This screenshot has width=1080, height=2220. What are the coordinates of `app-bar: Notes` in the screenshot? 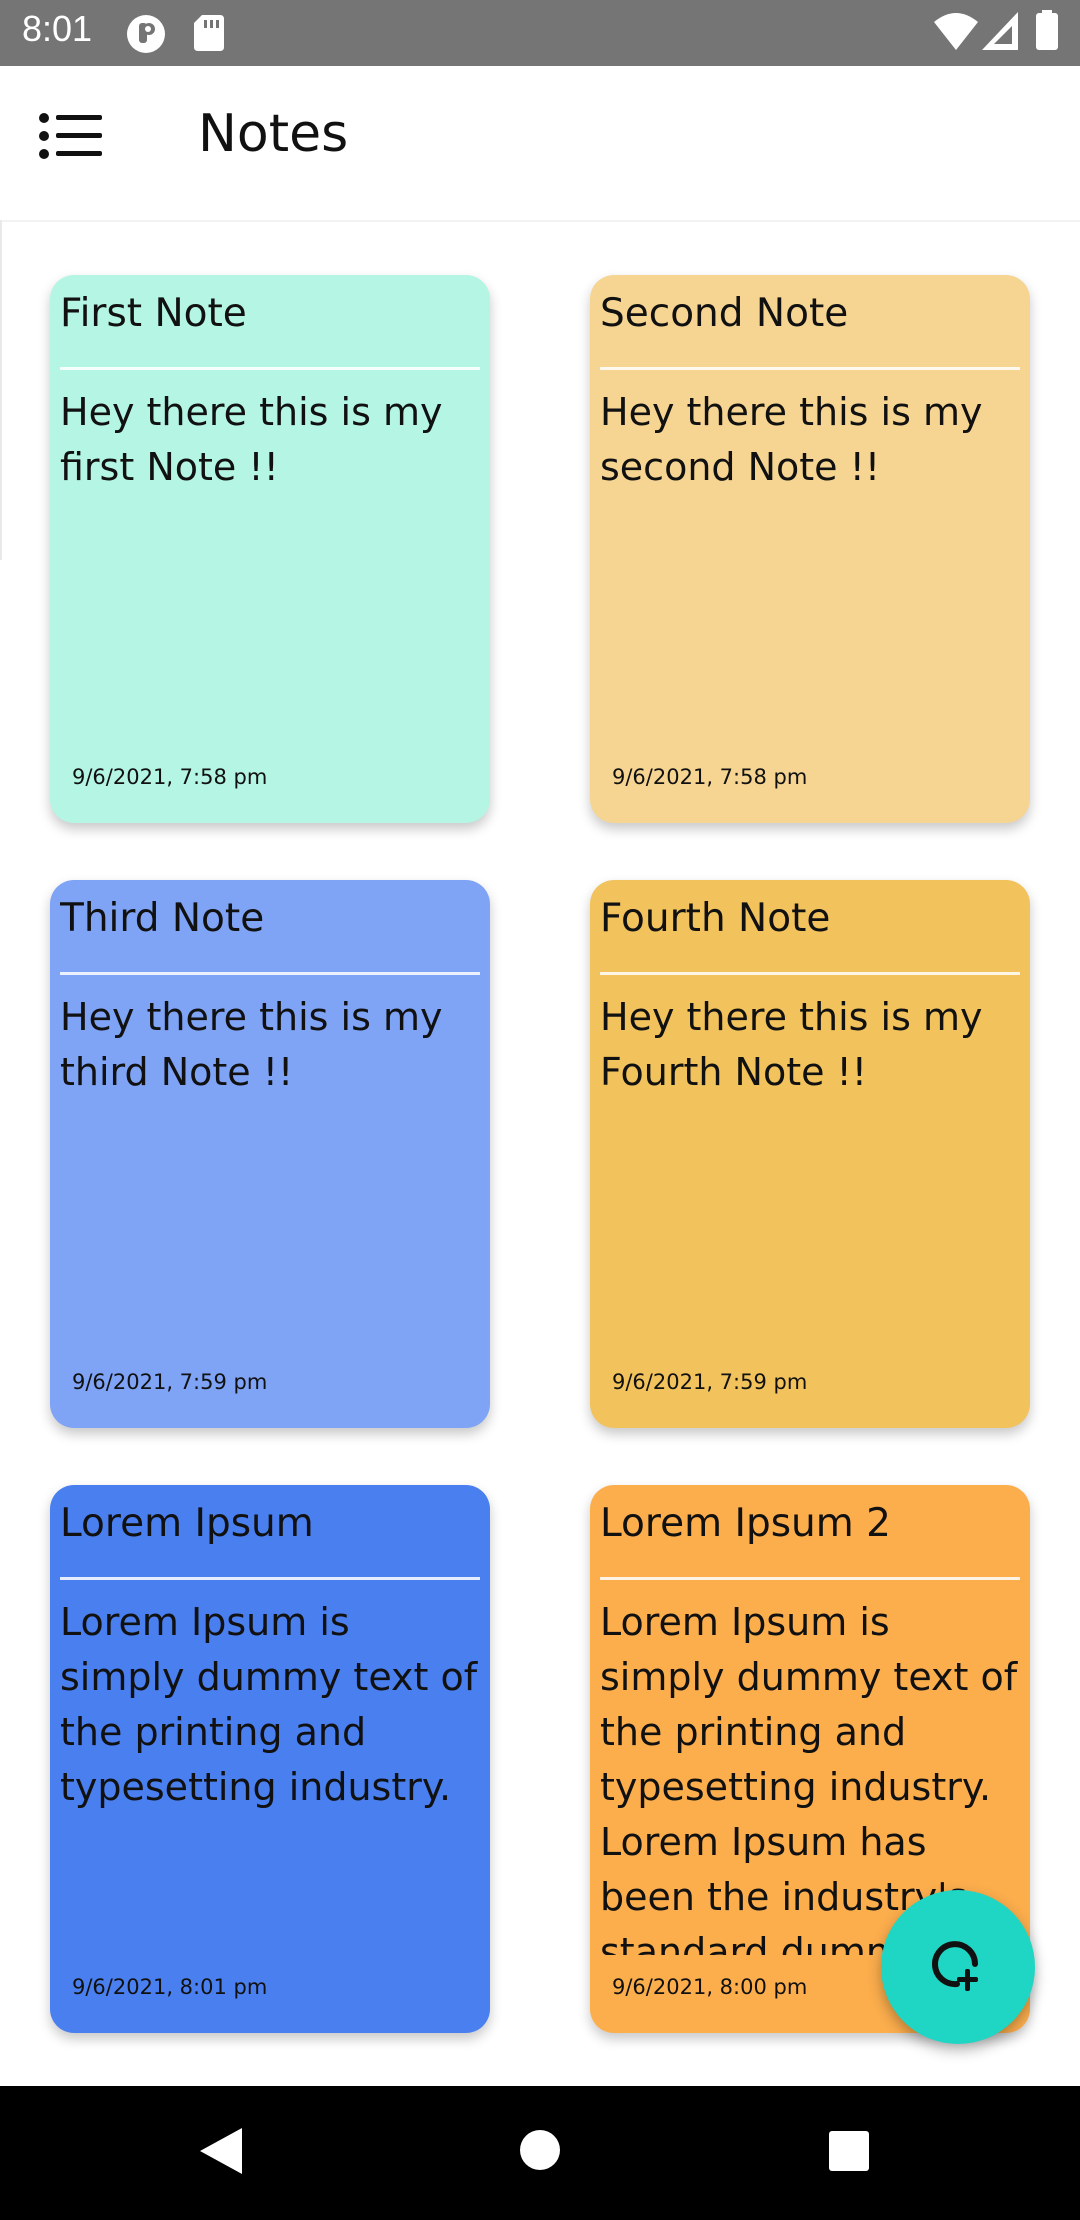 It's located at (540, 144).